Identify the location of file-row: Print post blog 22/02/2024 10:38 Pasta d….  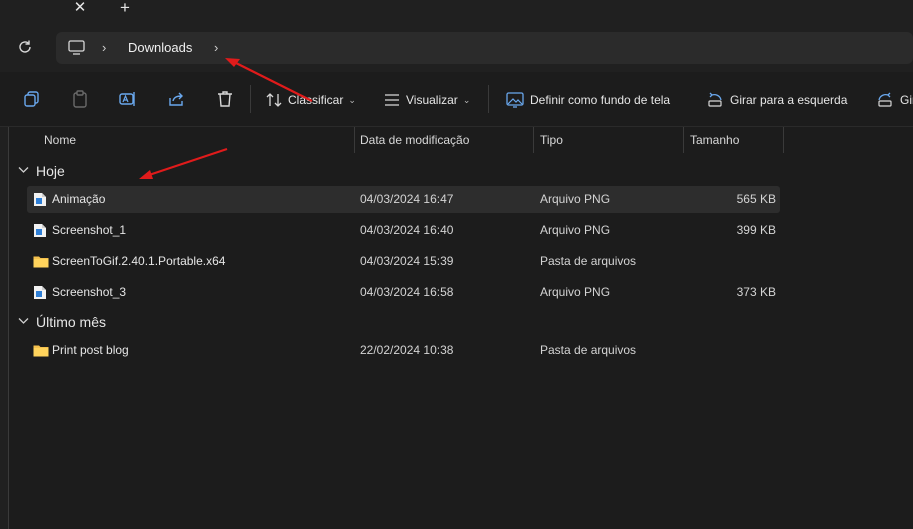
(403, 350).